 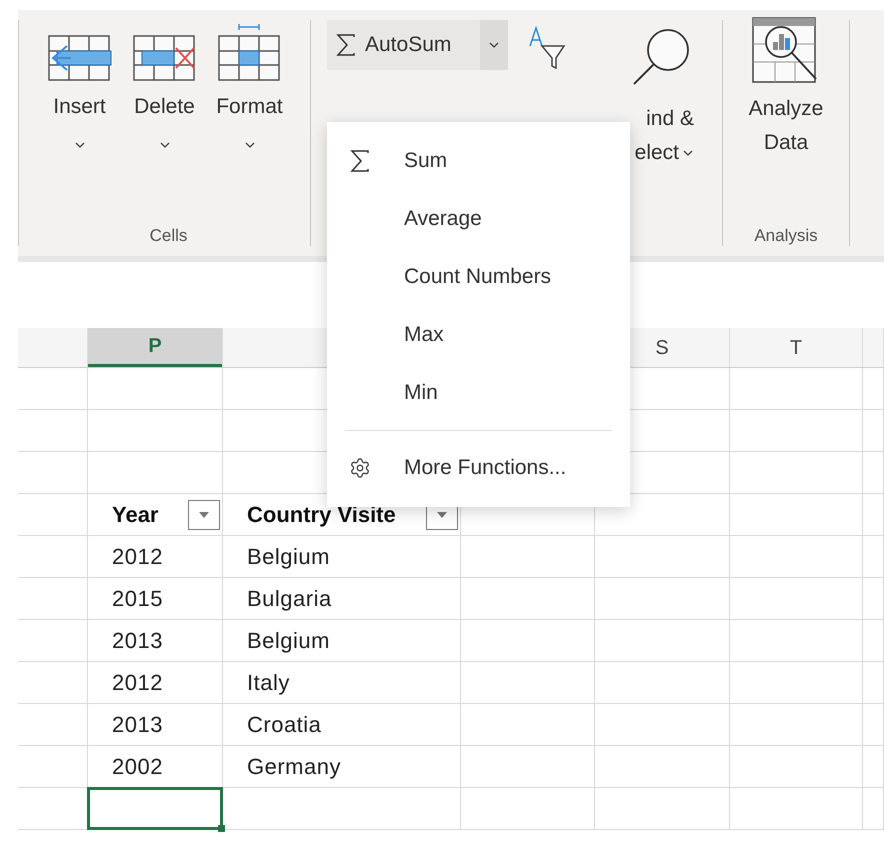 I want to click on menu-item: Sum, so click(x=478, y=161).